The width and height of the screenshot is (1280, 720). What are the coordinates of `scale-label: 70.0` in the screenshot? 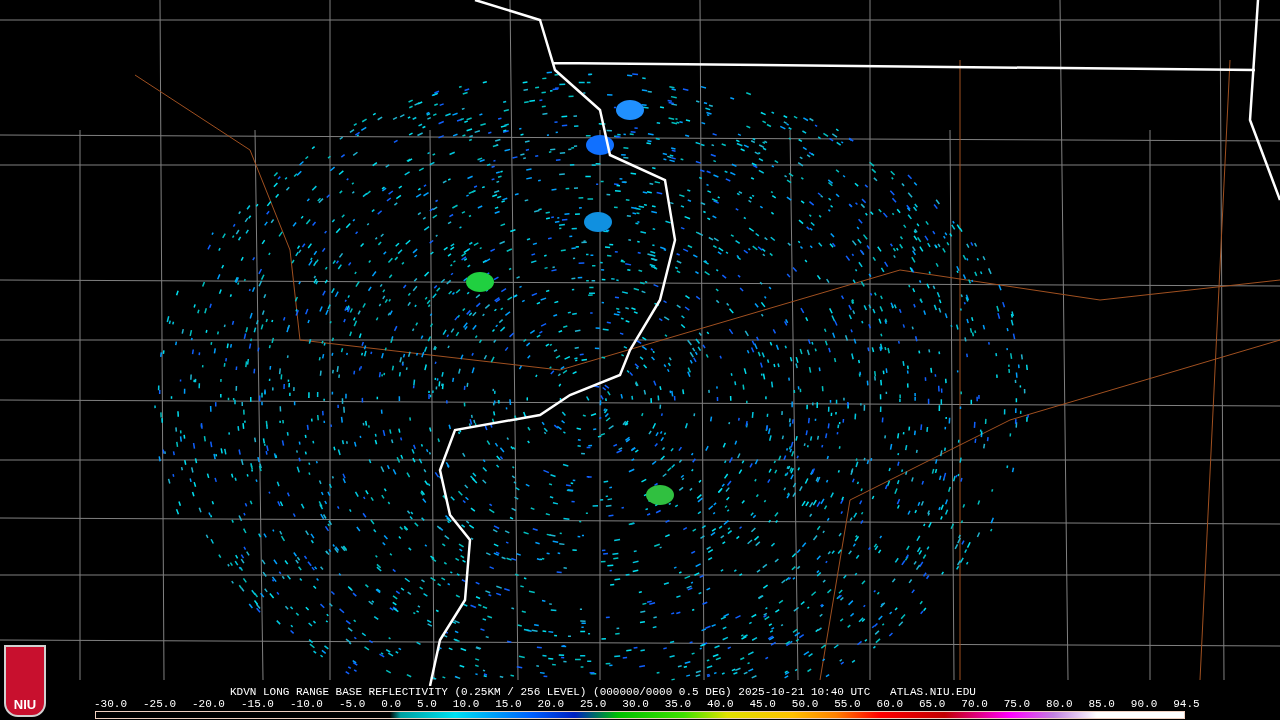 It's located at (974, 704).